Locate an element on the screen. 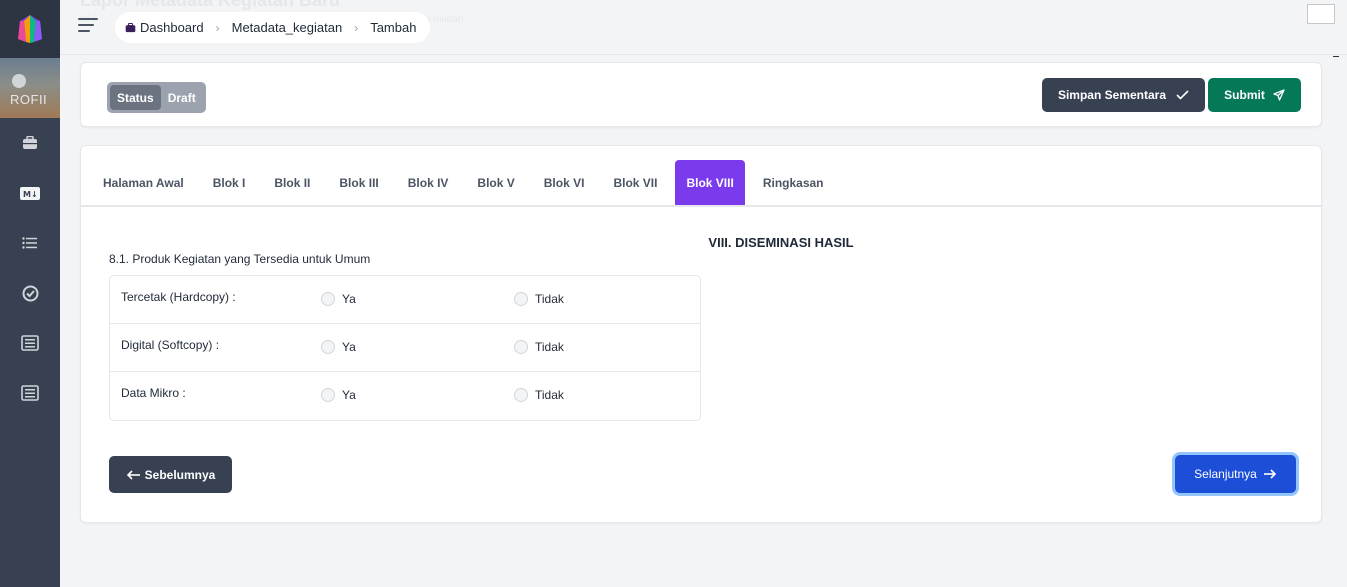  breadcrumb-current: Tambah is located at coordinates (393, 27).